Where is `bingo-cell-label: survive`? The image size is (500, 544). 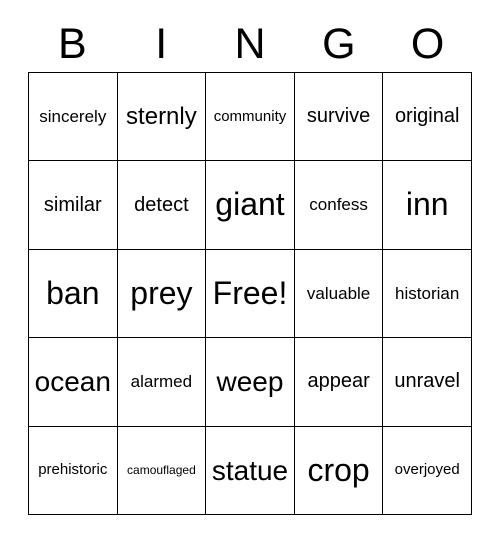 bingo-cell-label: survive is located at coordinates (338, 116).